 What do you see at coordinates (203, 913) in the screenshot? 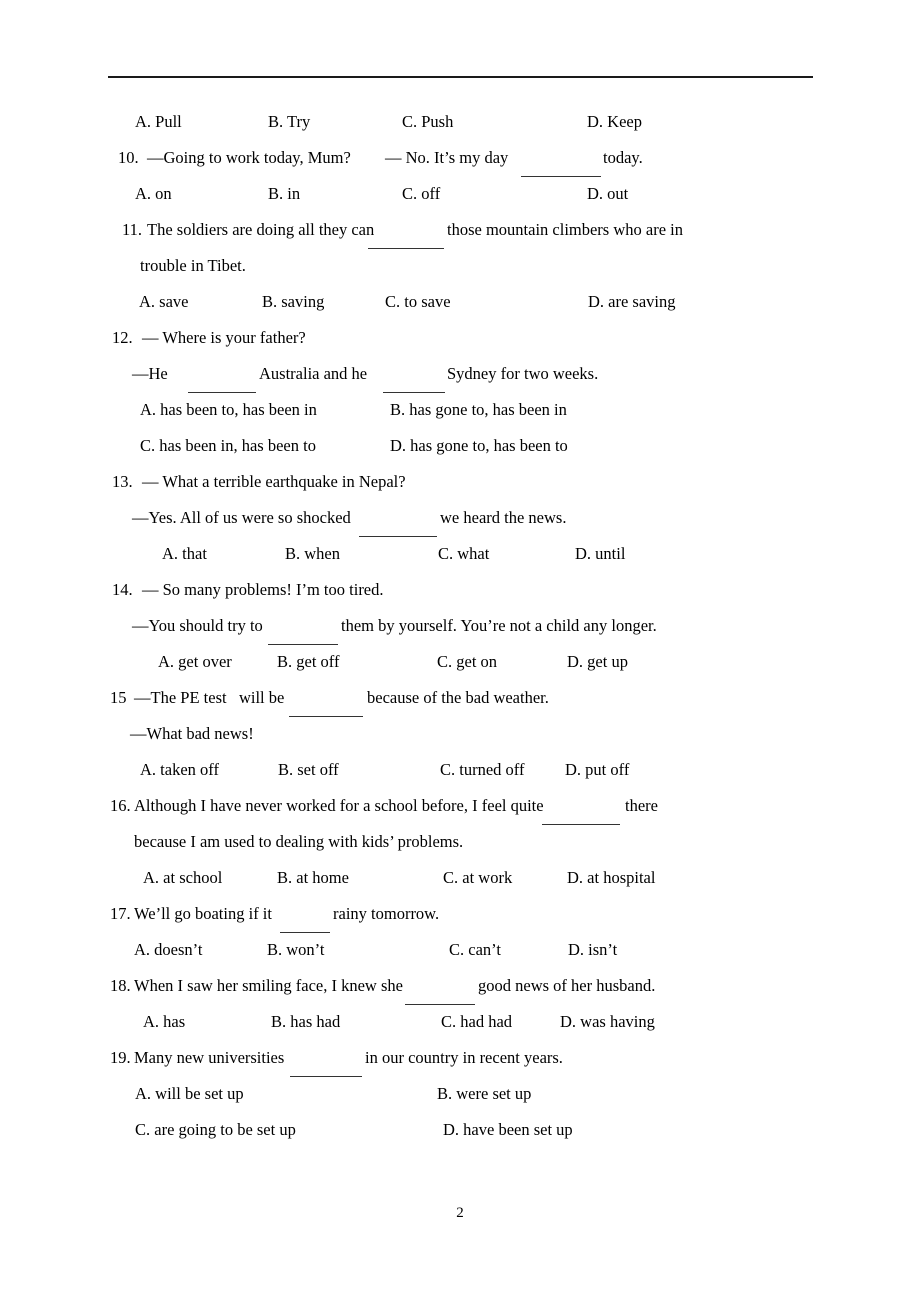
I see `question-text-q17-pre: We’ll go boating if it` at bounding box center [203, 913].